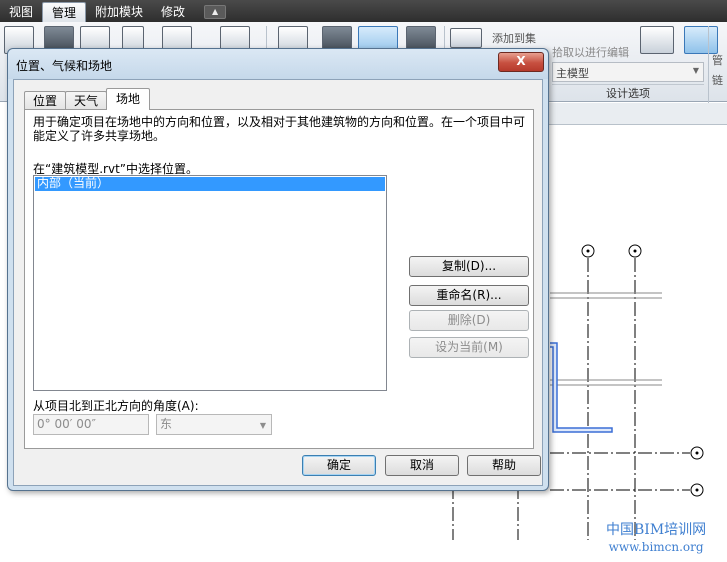 The height and width of the screenshot is (562, 727). Describe the element at coordinates (116, 406) in the screenshot. I see `angle-label: 从项目北到正北方向的角度(A):` at that location.